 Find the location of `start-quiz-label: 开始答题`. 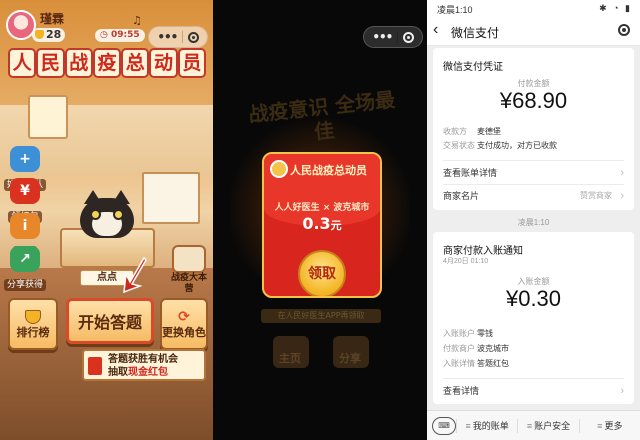

start-quiz-label: 开始答题 is located at coordinates (109, 322).